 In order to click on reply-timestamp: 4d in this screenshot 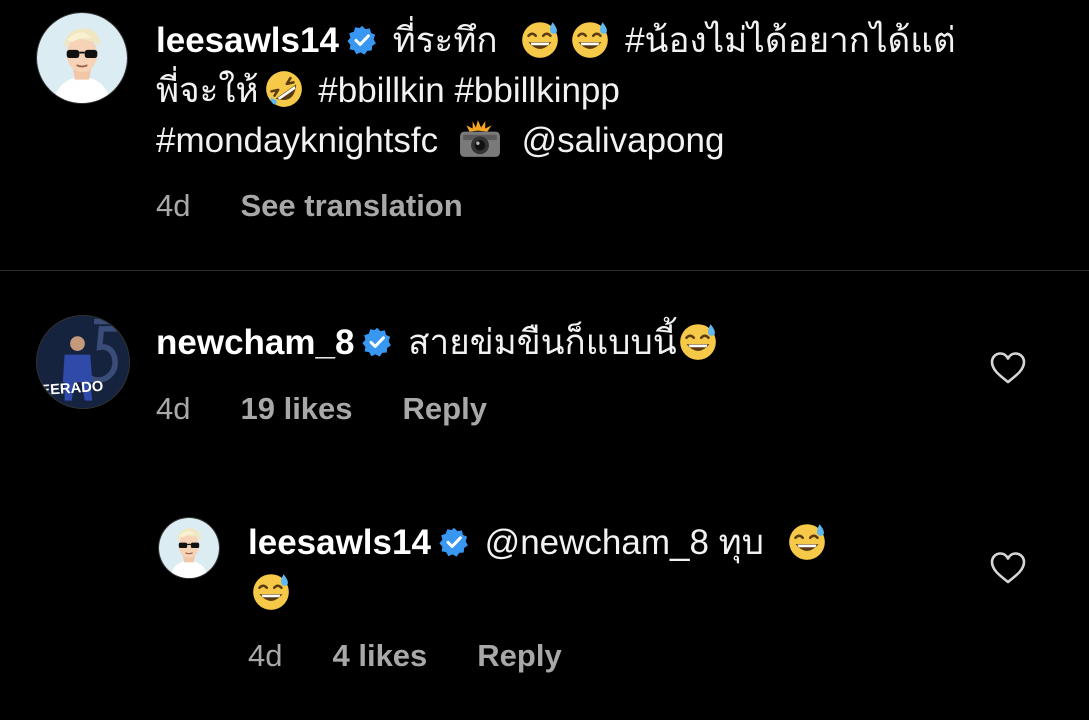, I will do `click(265, 655)`.